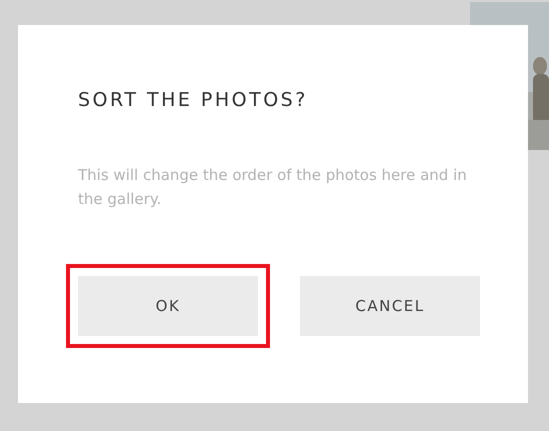  What do you see at coordinates (193, 100) in the screenshot?
I see `dialog-title: SORT THE PHOTOS?` at bounding box center [193, 100].